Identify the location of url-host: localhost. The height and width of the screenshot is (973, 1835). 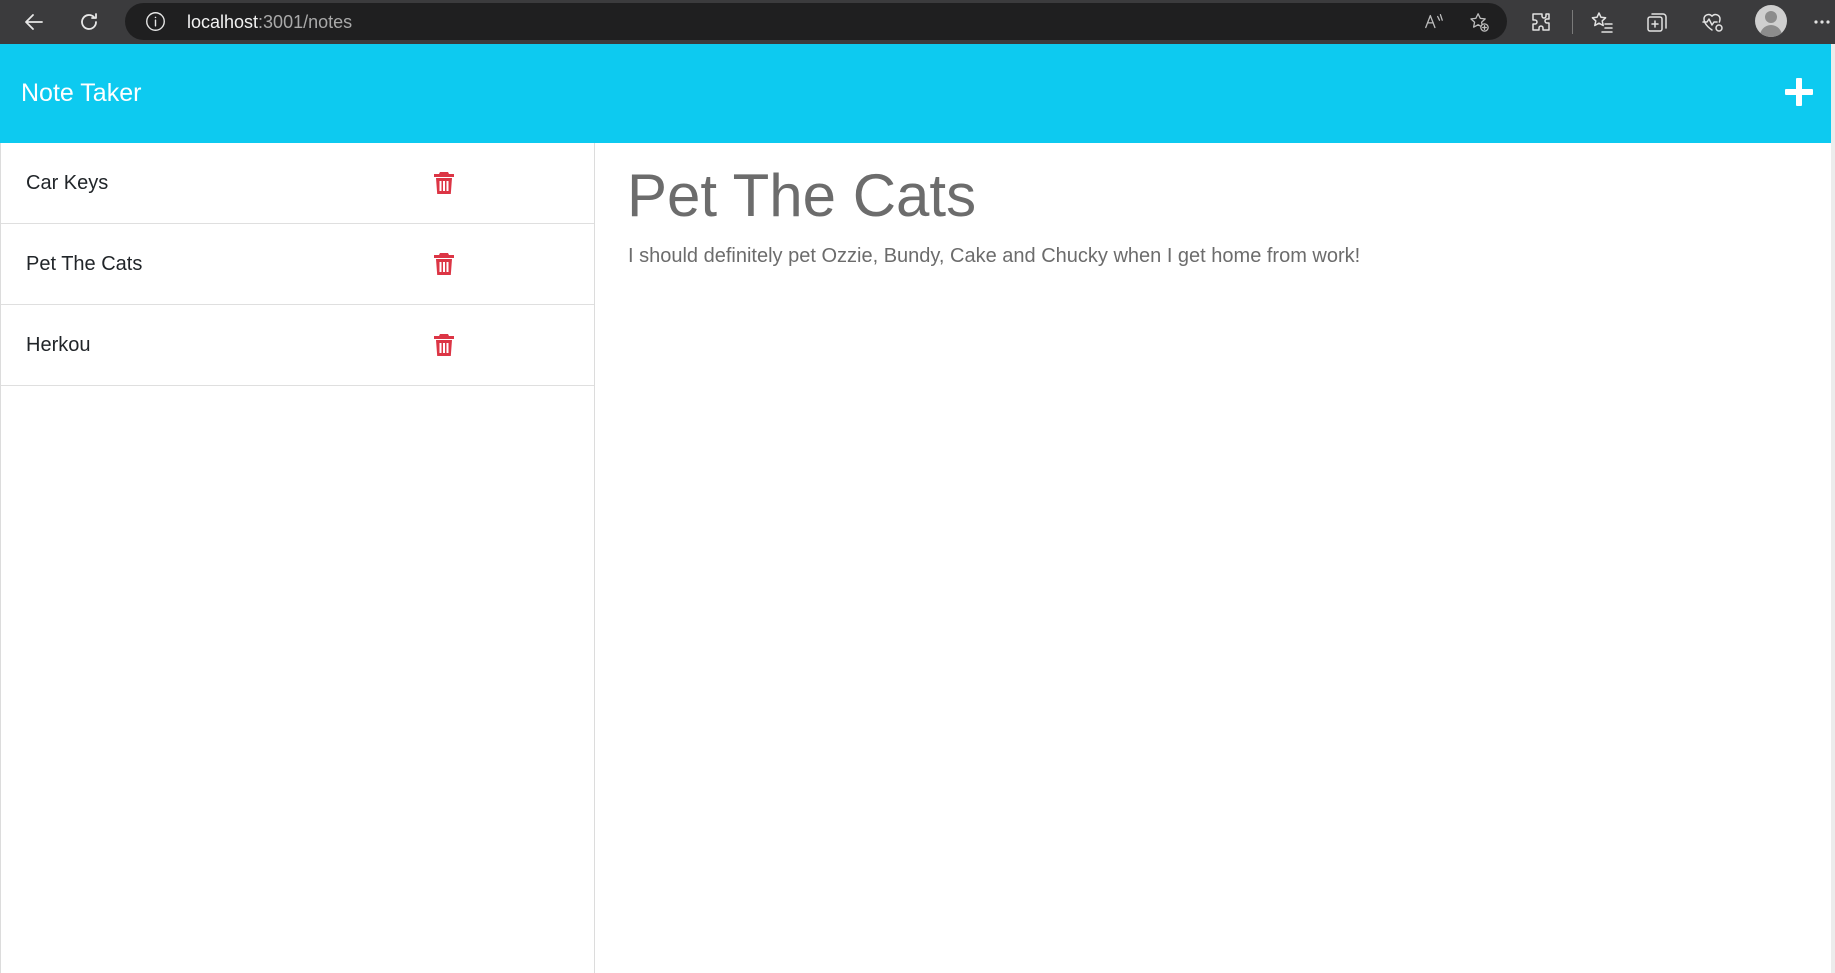
(223, 22).